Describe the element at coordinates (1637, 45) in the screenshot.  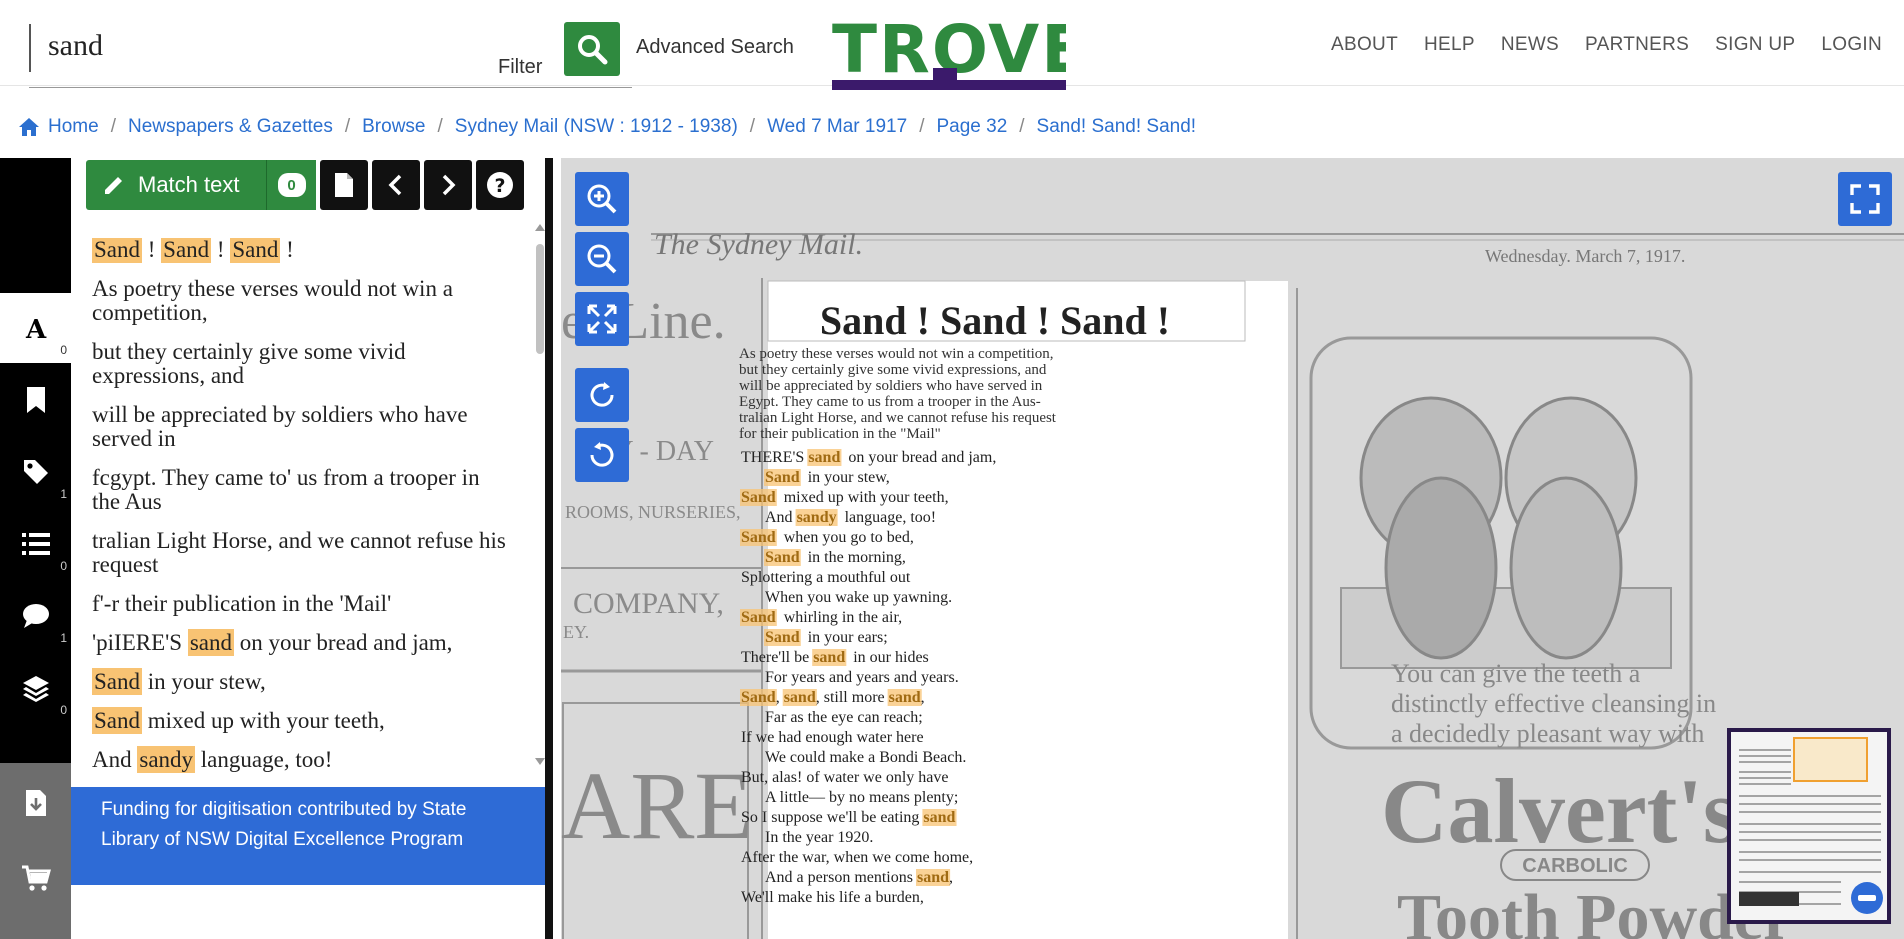
I see `nav-partners: PARTNERS` at that location.